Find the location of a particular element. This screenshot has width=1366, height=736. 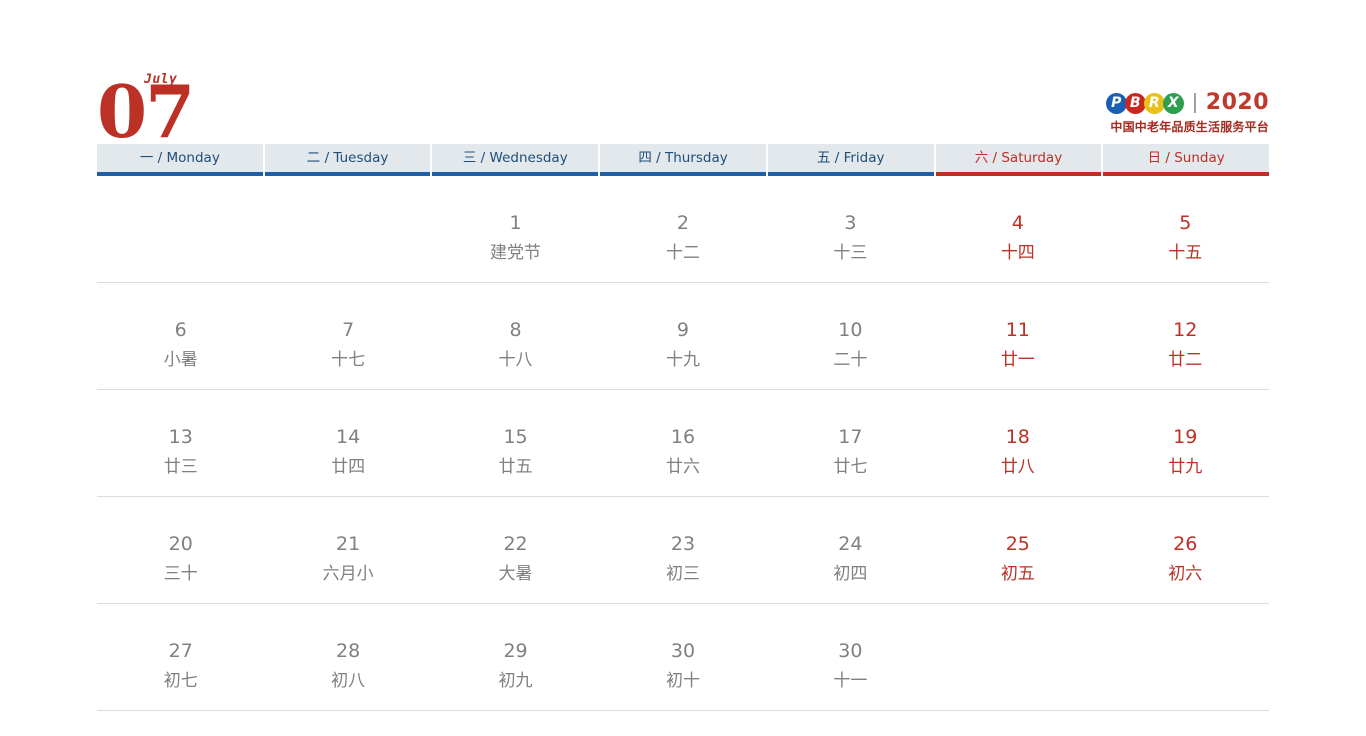

lunar-label: 十二 is located at coordinates (682, 253).